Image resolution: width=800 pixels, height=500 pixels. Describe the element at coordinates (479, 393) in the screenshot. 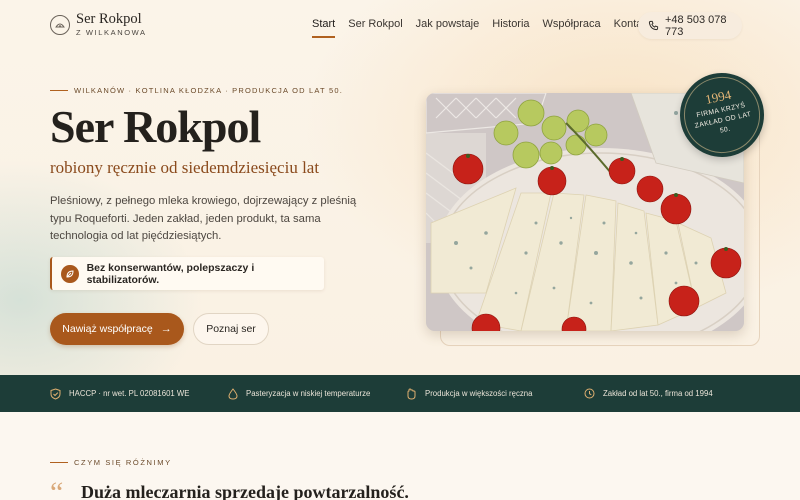

I see `trust-item-handmade-label: Produkcja w większości ręczna` at that location.